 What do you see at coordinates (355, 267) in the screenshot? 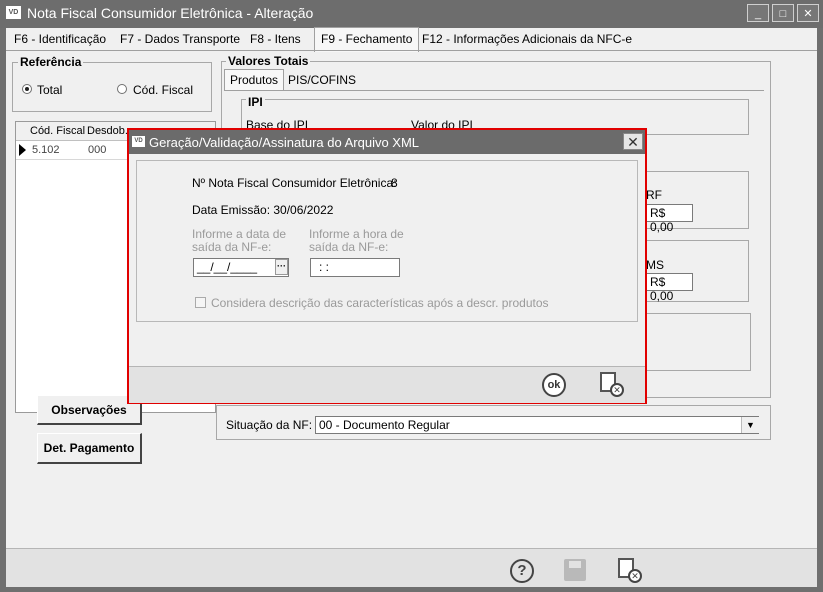
I see `saida-time-input: : :` at bounding box center [355, 267].